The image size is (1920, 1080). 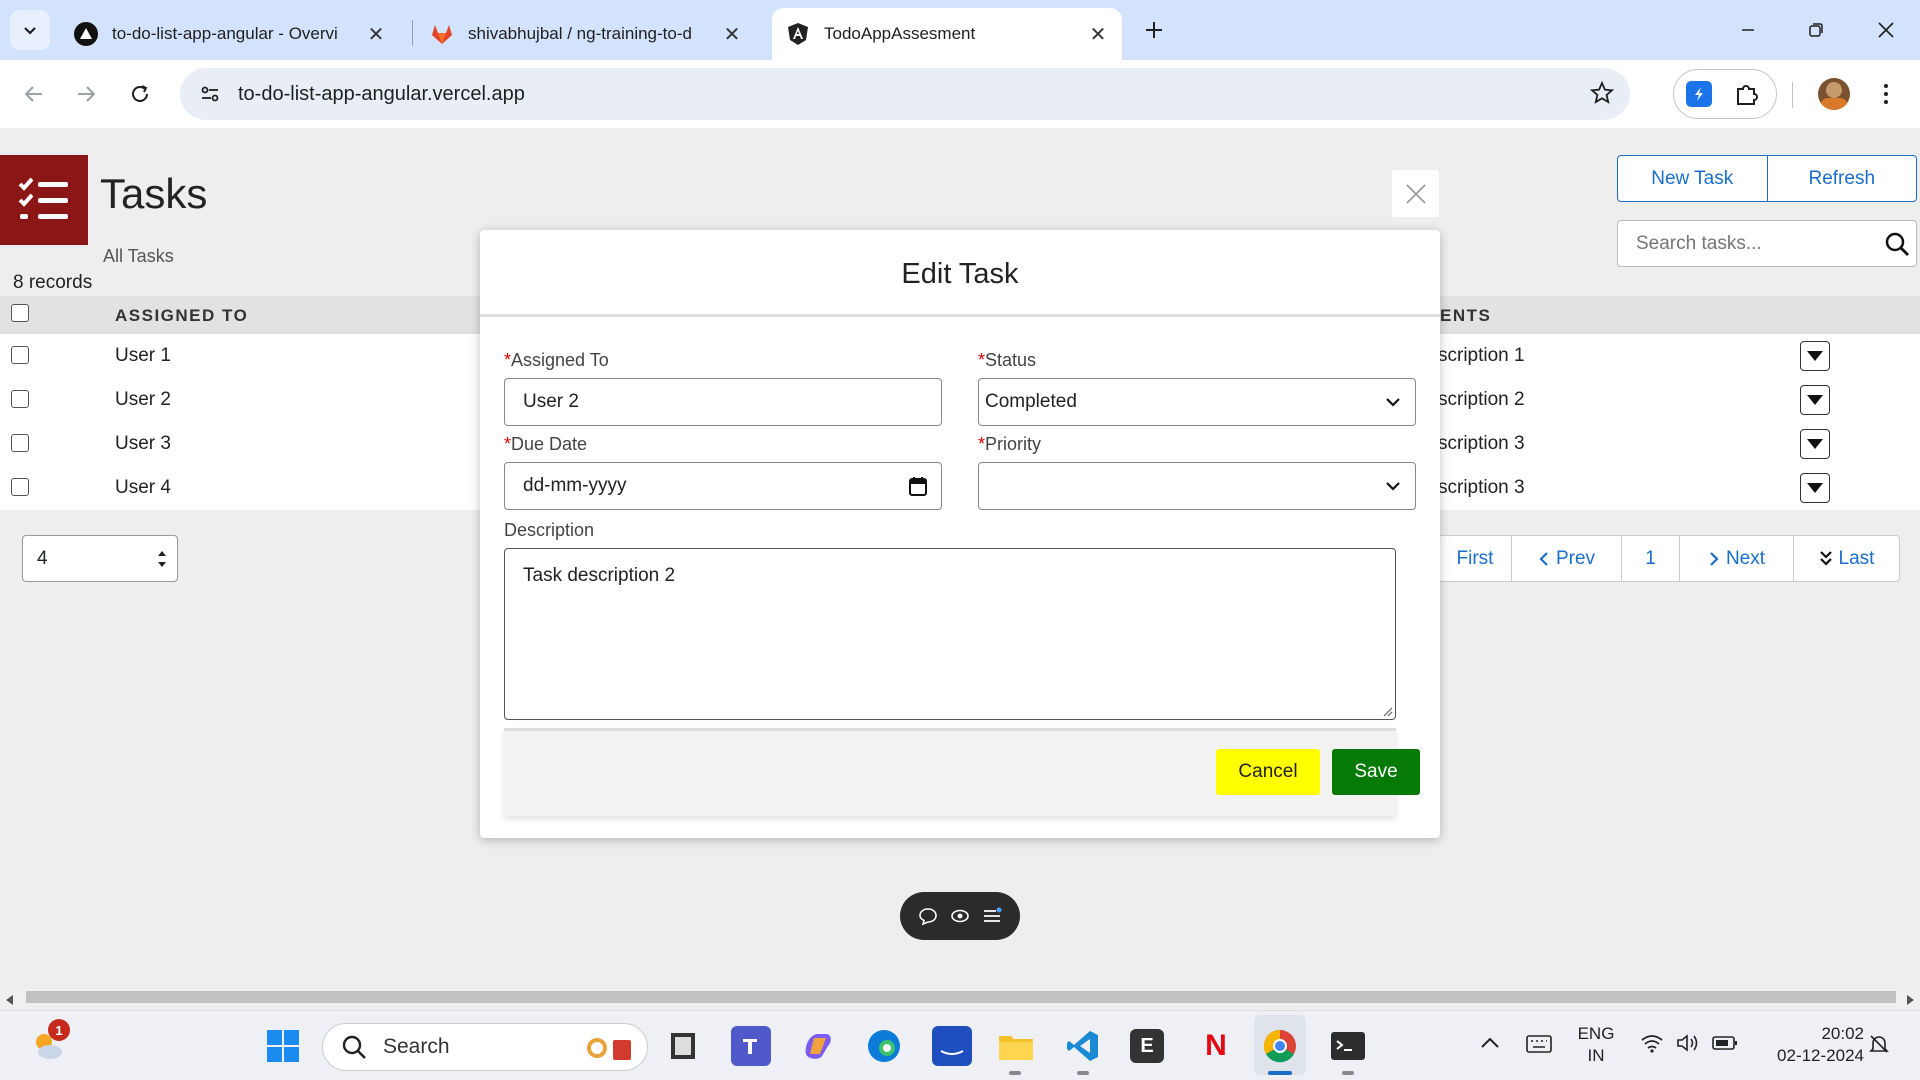 What do you see at coordinates (1147, 1046) in the screenshot?
I see `app-e-icon: E` at bounding box center [1147, 1046].